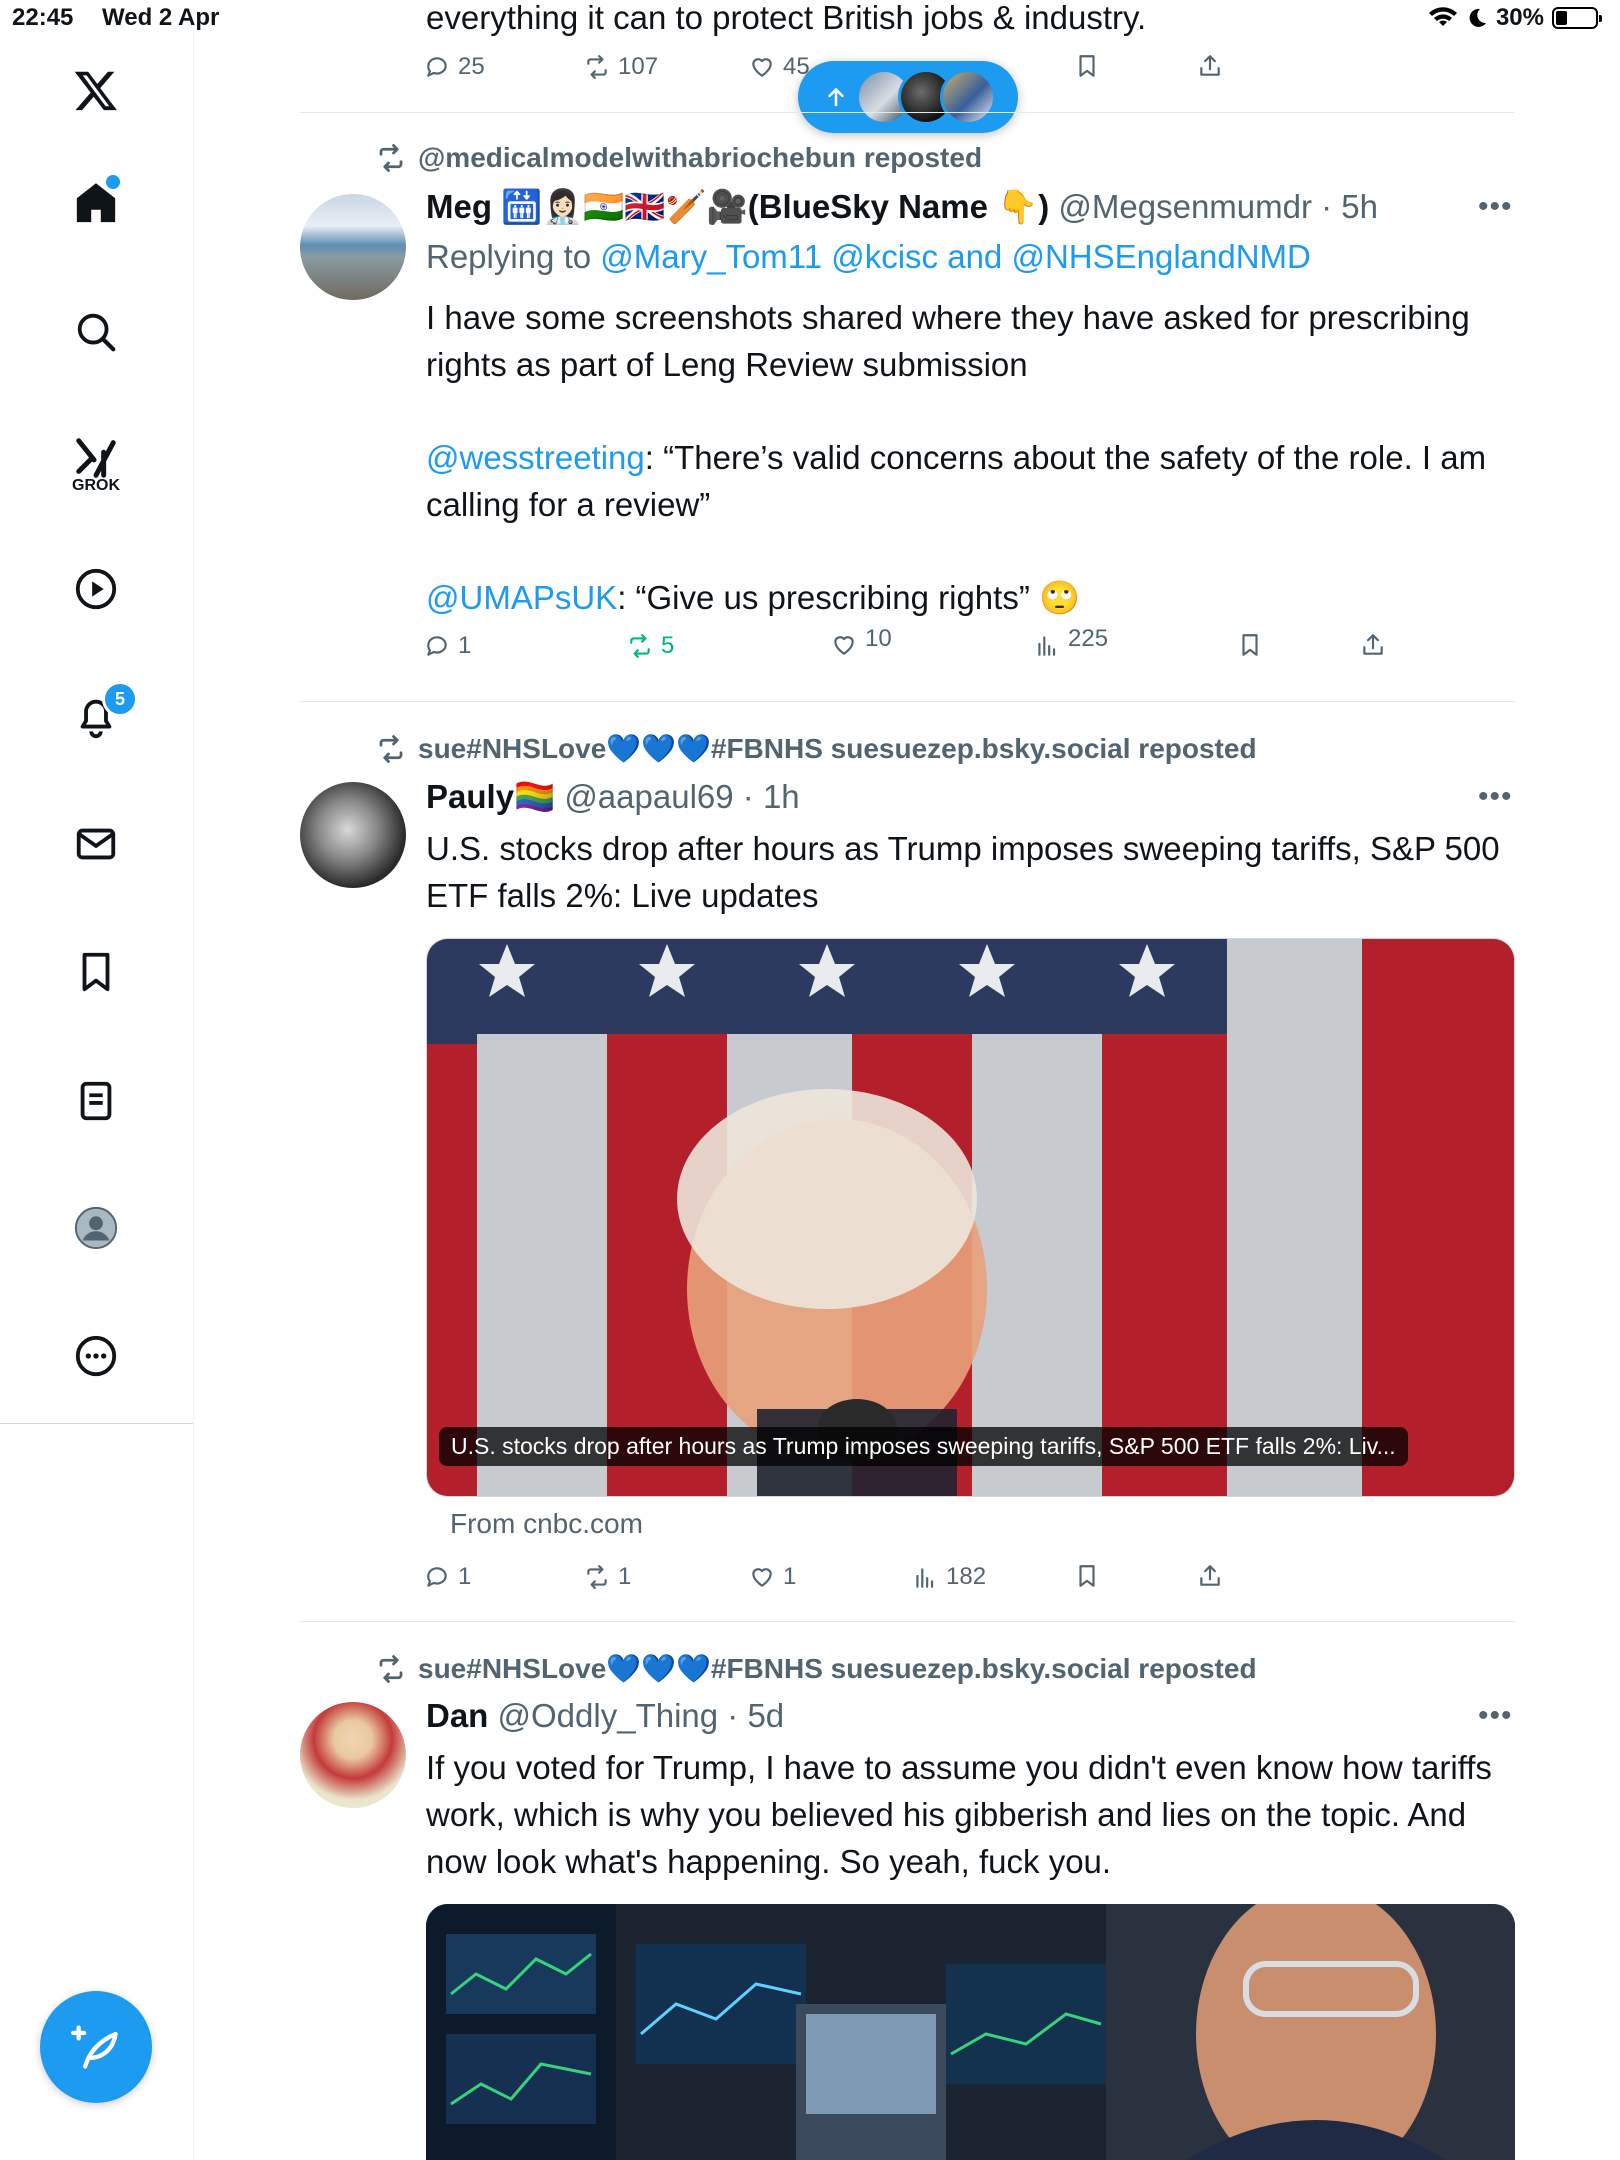 This screenshot has width=1620, height=2160. I want to click on tweet-actions: 1 1 1 182, so click(834, 1581).